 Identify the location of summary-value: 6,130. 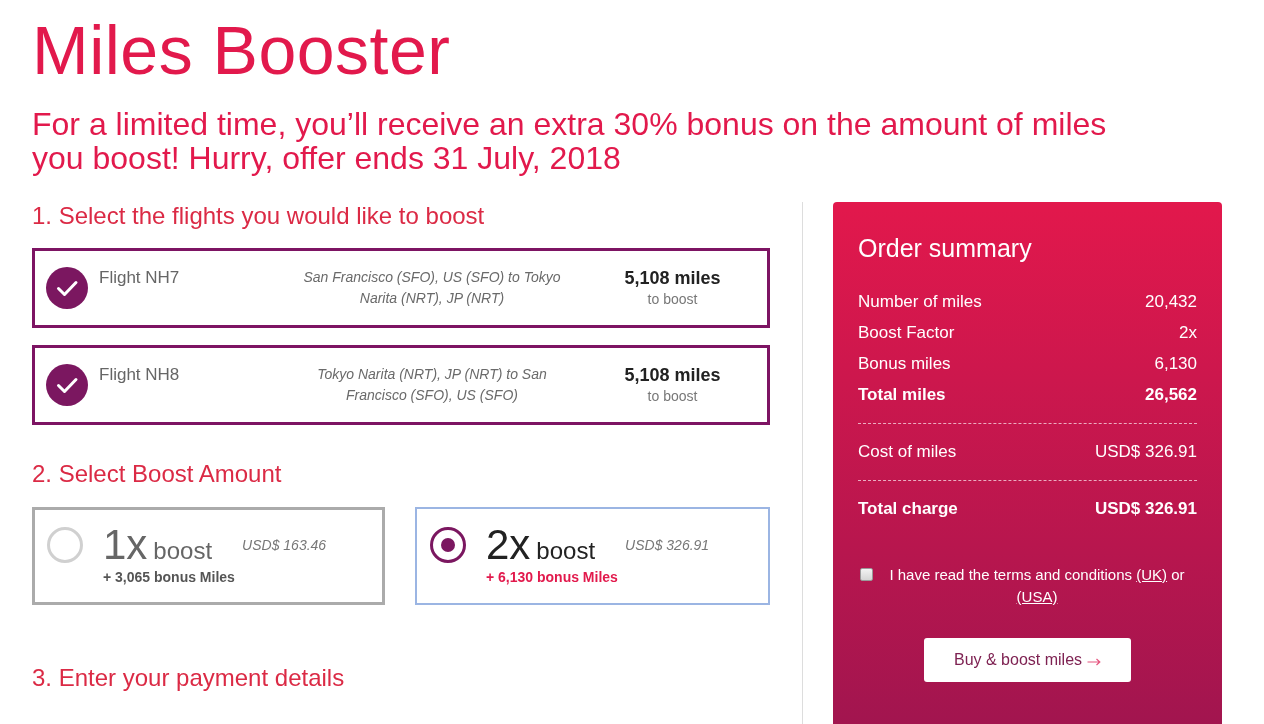
(1175, 363).